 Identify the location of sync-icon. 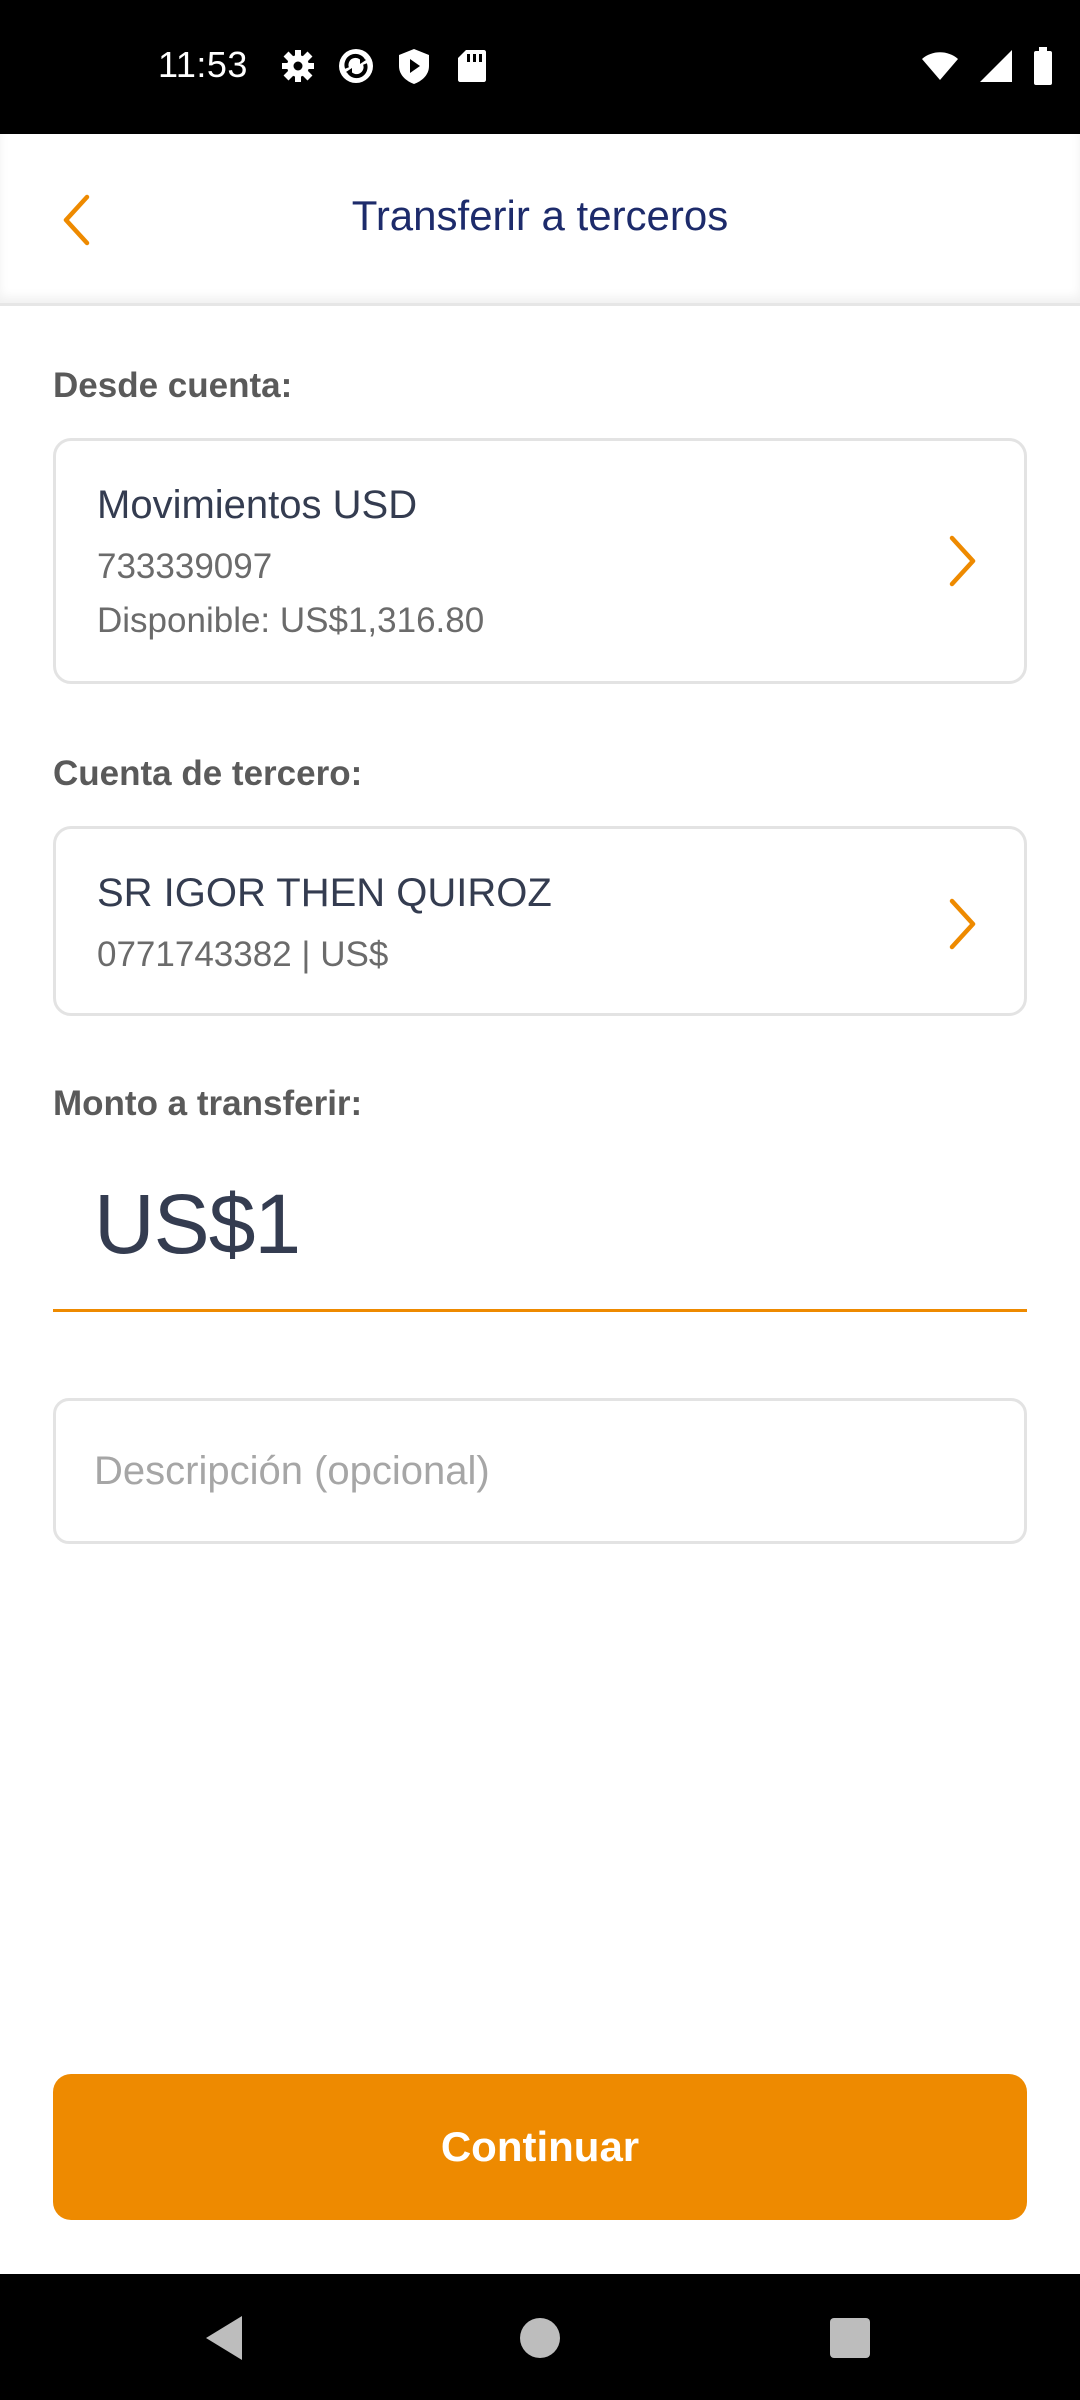
(356, 66).